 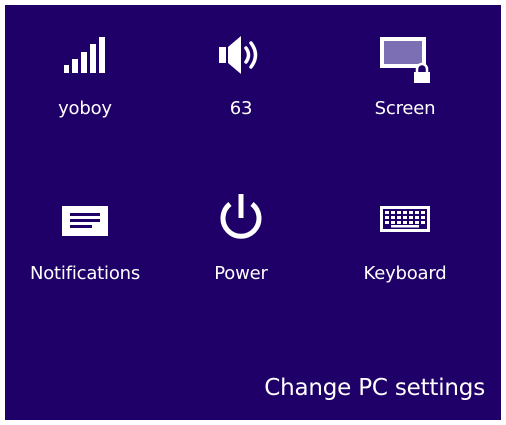 What do you see at coordinates (405, 59) in the screenshot?
I see `screen-lock-icon` at bounding box center [405, 59].